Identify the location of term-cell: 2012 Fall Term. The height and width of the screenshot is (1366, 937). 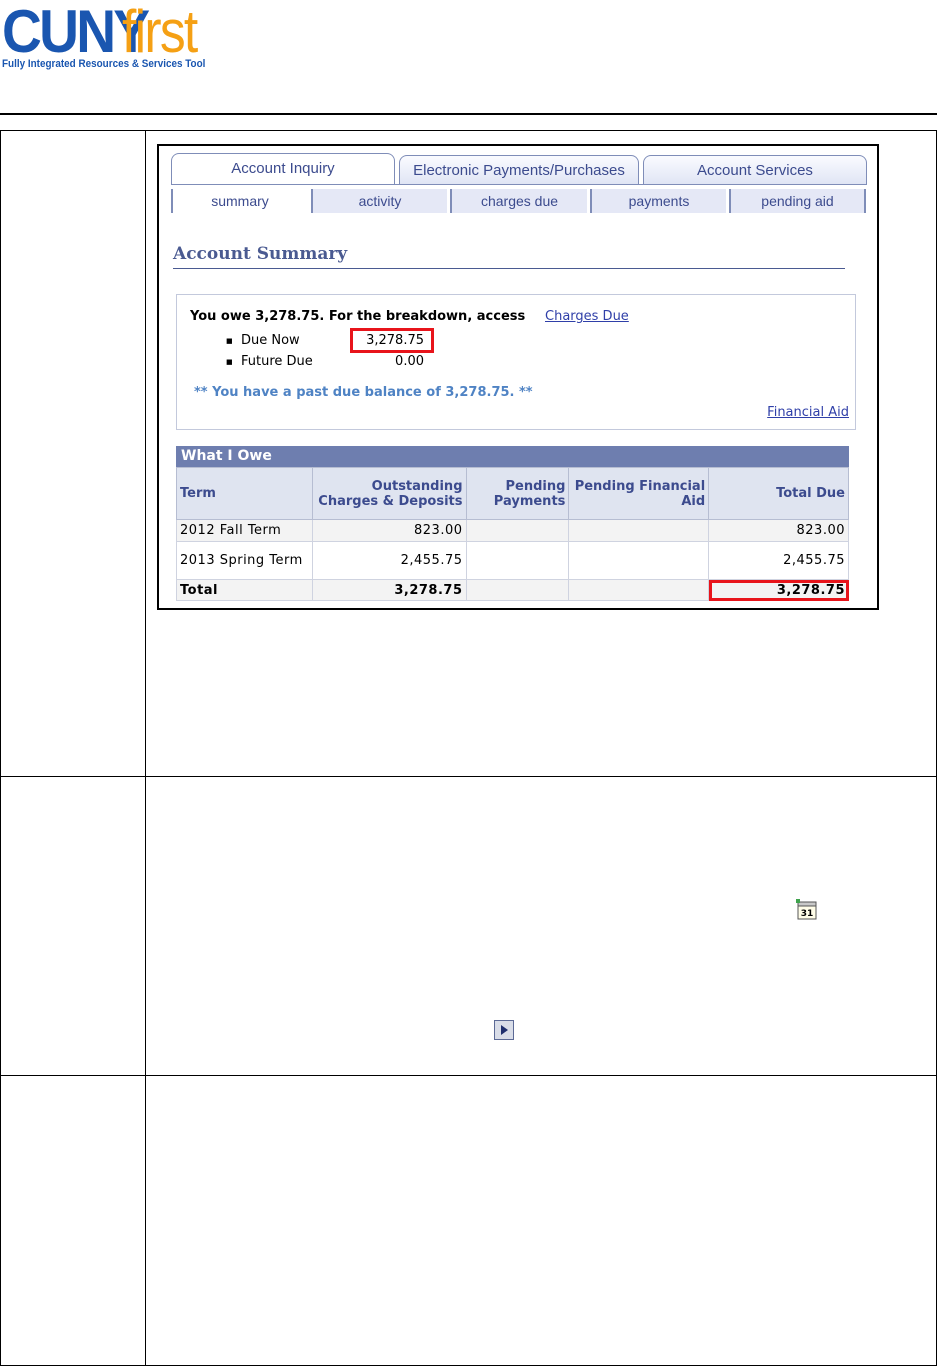
(244, 530).